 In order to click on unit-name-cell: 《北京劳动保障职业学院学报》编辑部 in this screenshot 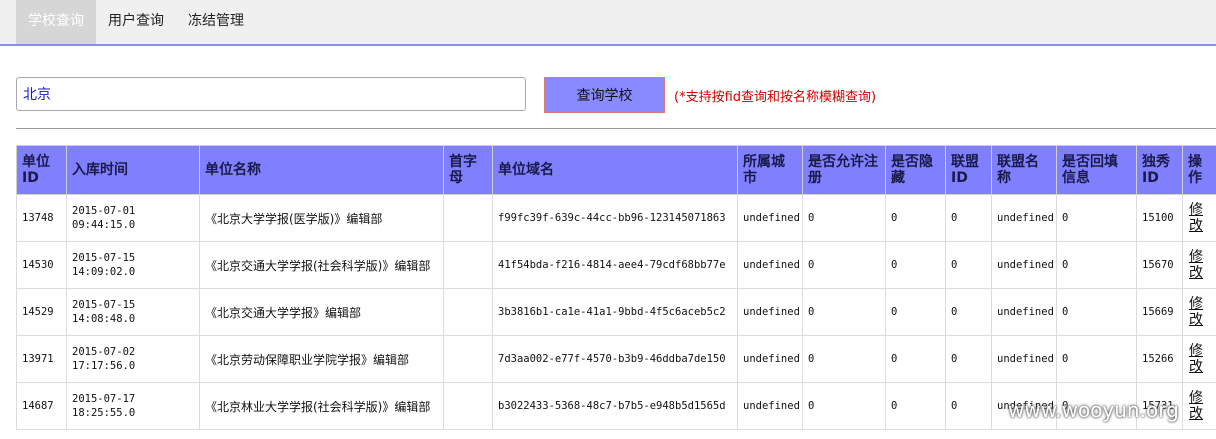, I will do `click(321, 359)`.